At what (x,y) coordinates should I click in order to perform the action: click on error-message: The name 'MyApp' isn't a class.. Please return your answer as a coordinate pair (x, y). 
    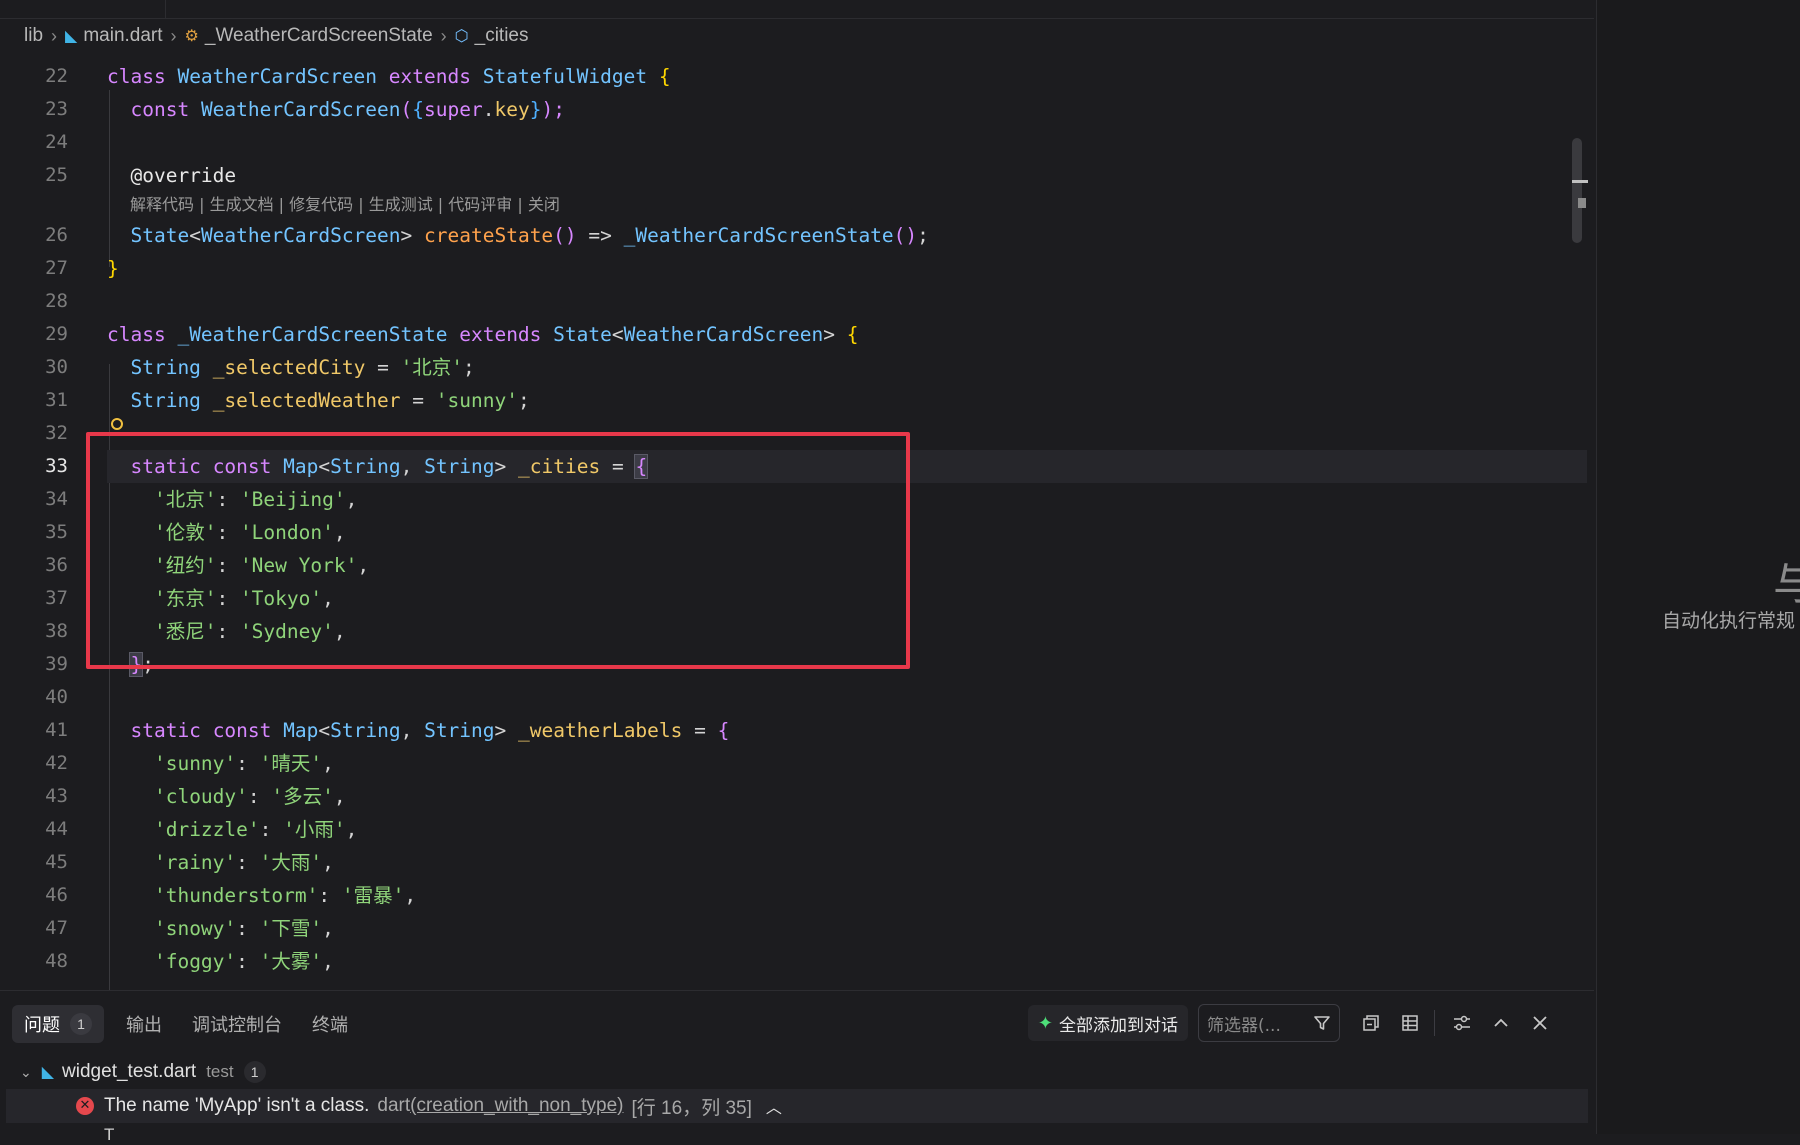
    Looking at the image, I should click on (237, 1105).